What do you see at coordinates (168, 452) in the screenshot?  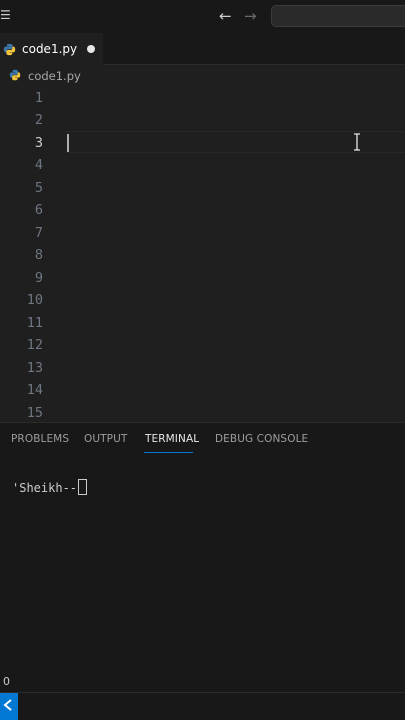 I see `active-tab-indicator` at bounding box center [168, 452].